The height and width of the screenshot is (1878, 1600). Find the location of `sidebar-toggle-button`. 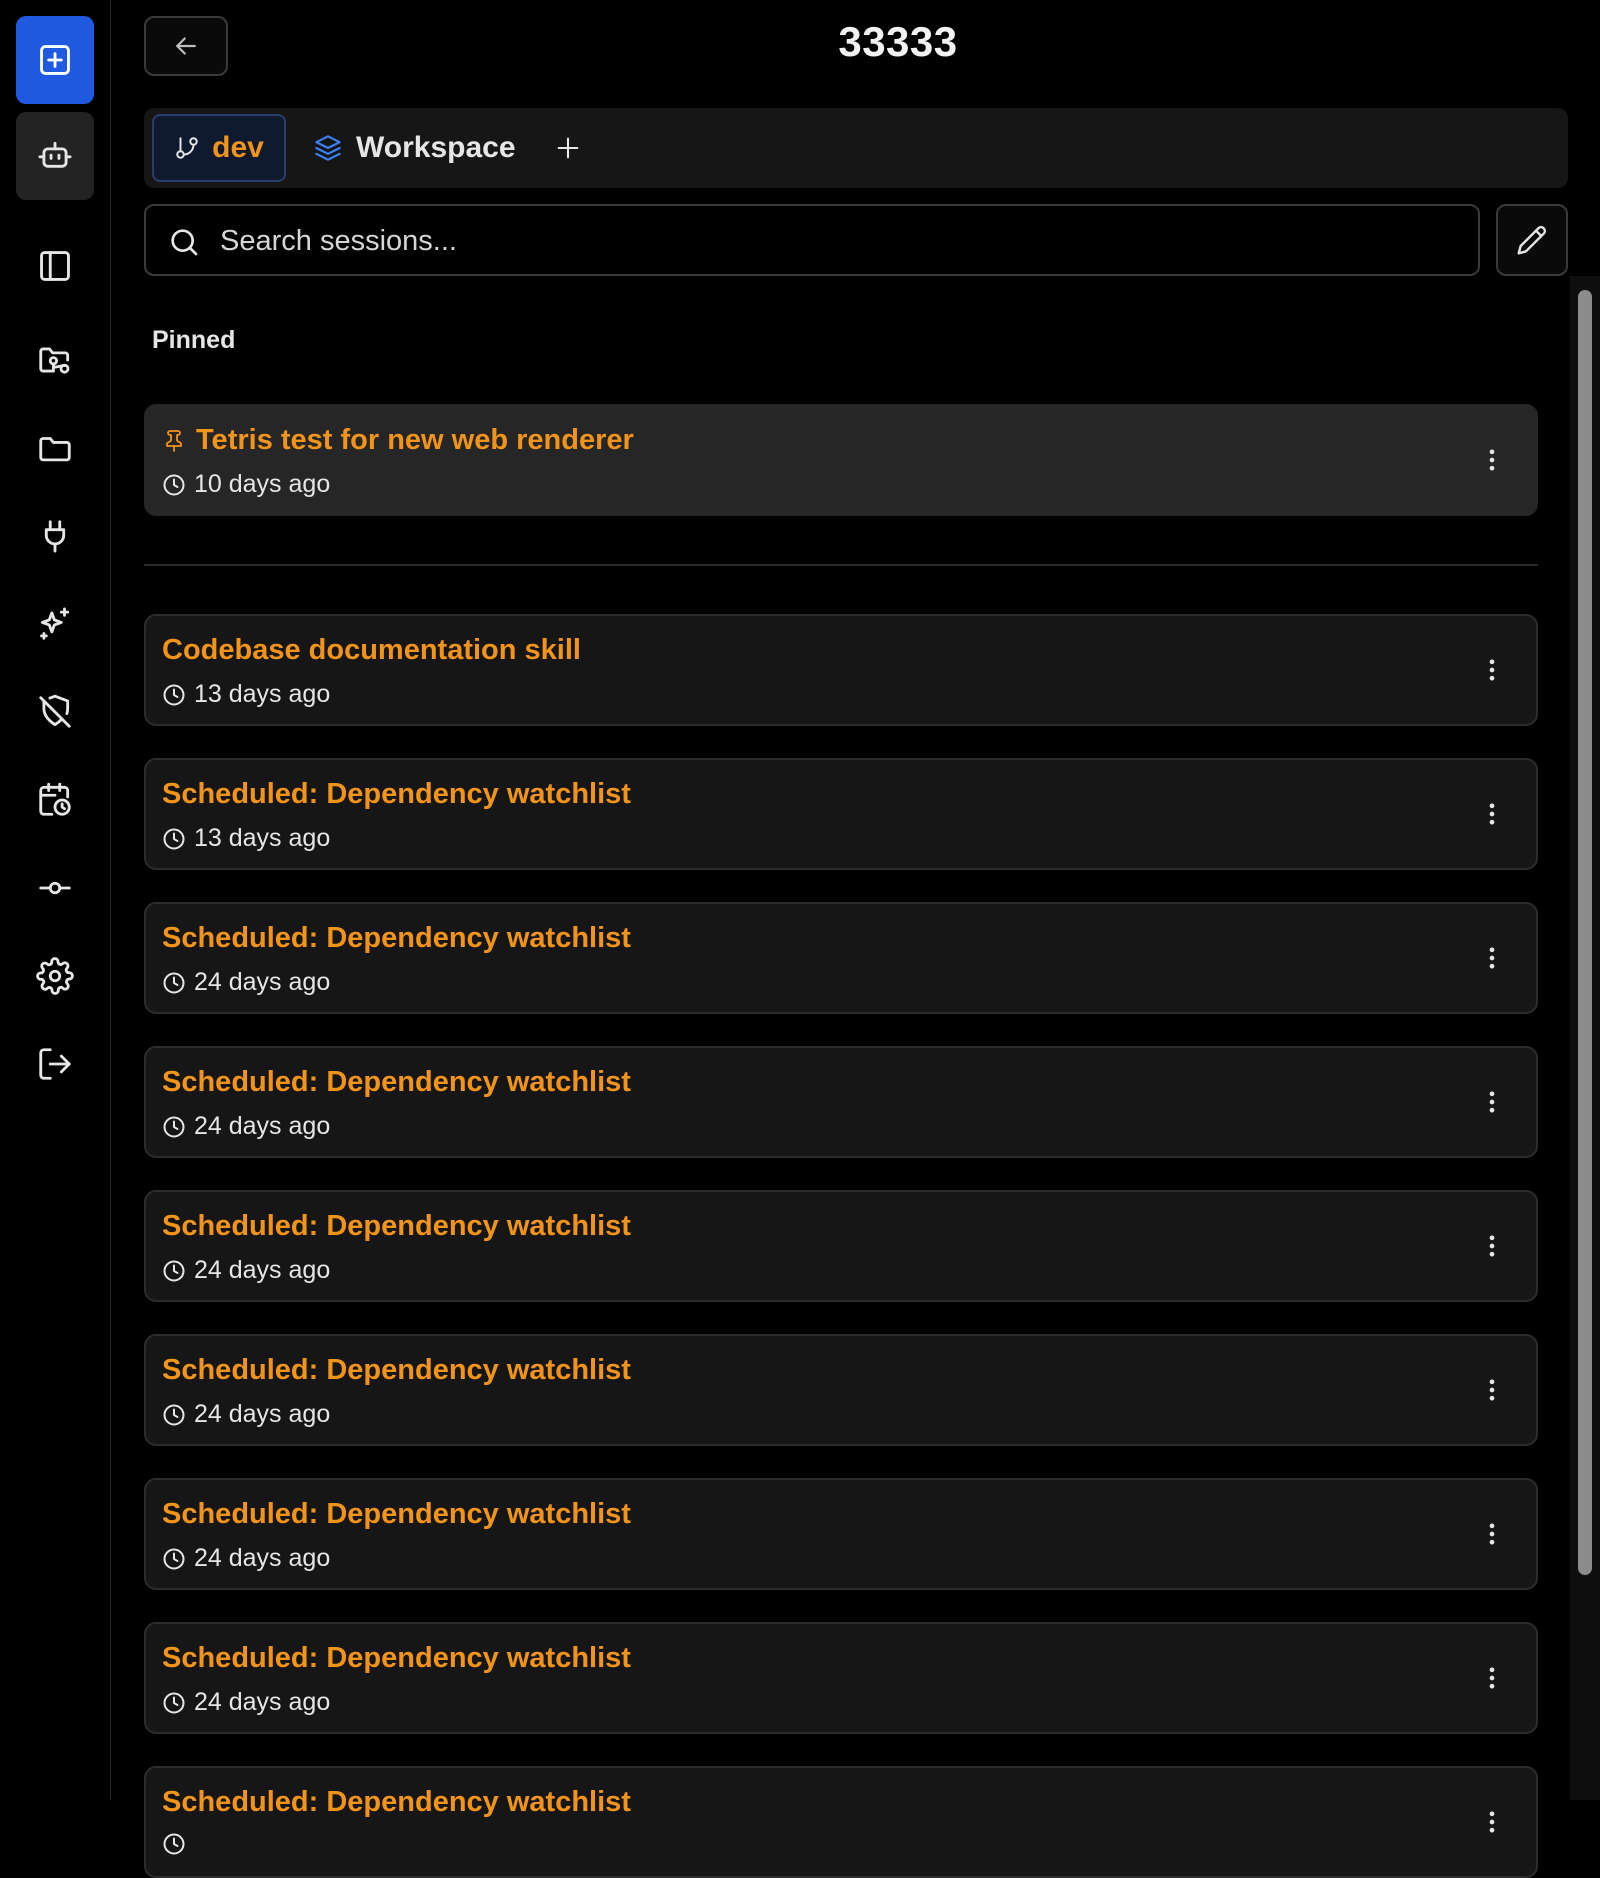

sidebar-toggle-button is located at coordinates (55, 266).